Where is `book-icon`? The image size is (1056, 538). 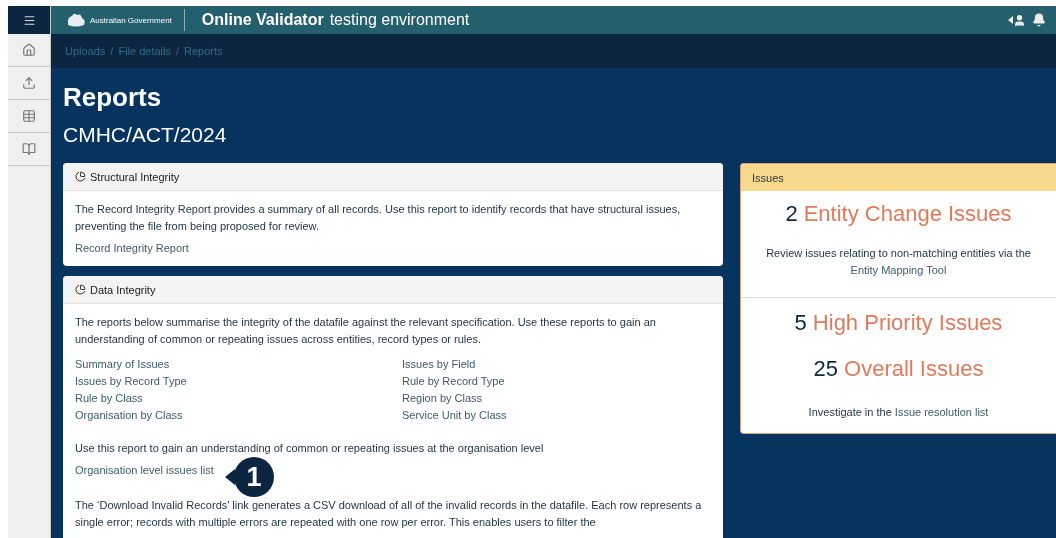 book-icon is located at coordinates (29, 149).